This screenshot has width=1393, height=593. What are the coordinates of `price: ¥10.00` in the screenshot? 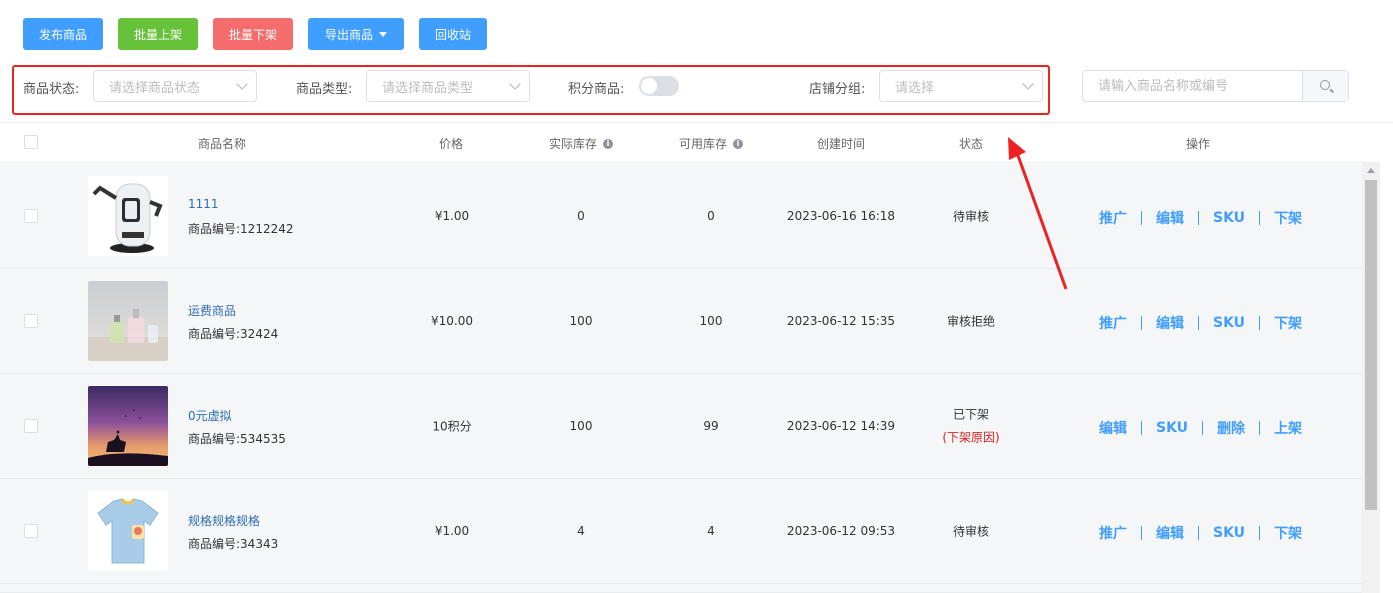 It's located at (452, 321).